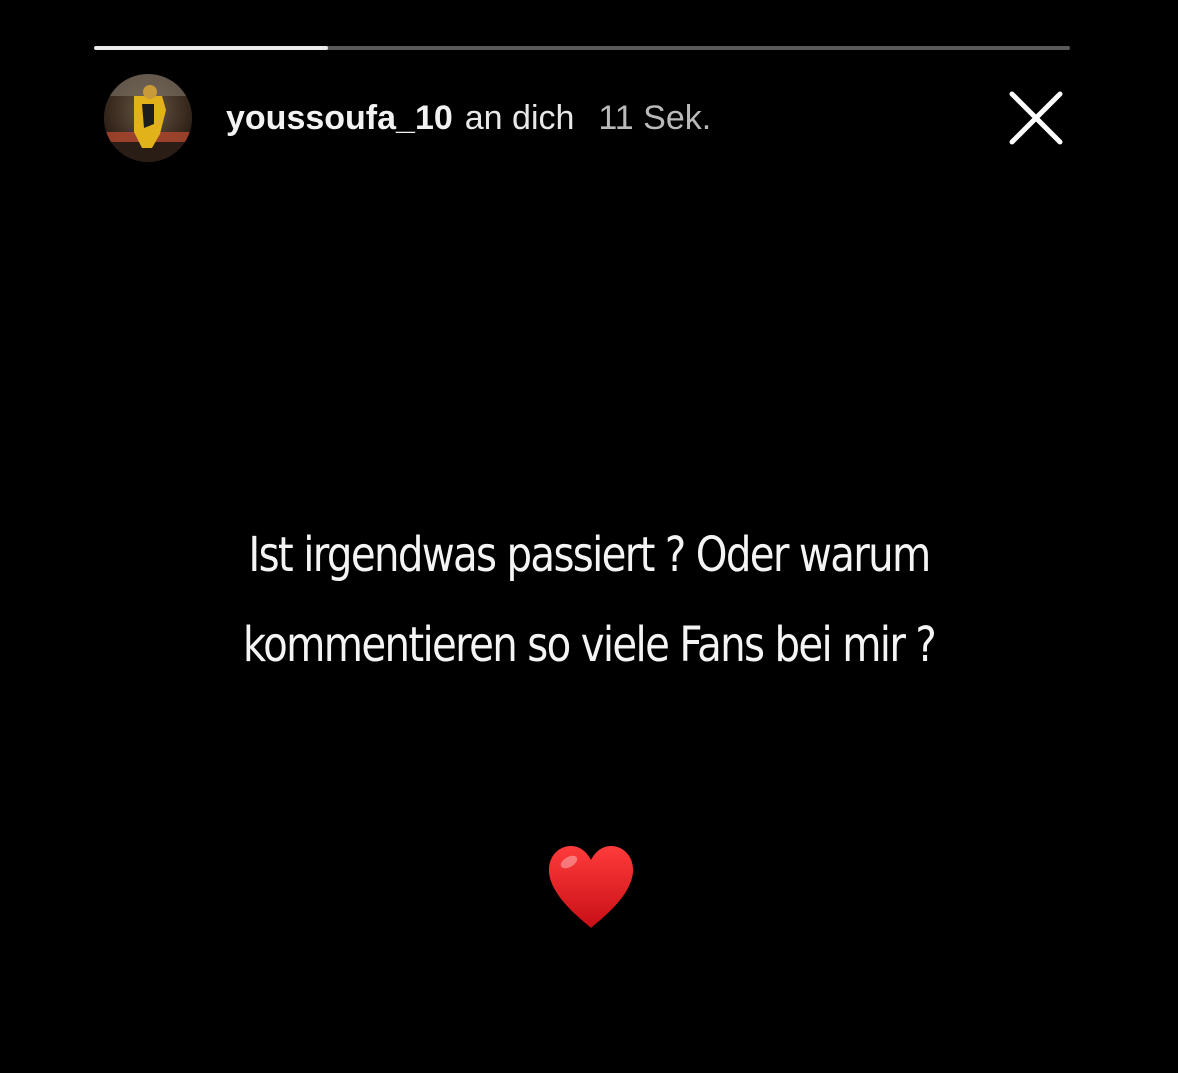  What do you see at coordinates (591, 888) in the screenshot?
I see `heart-icon` at bounding box center [591, 888].